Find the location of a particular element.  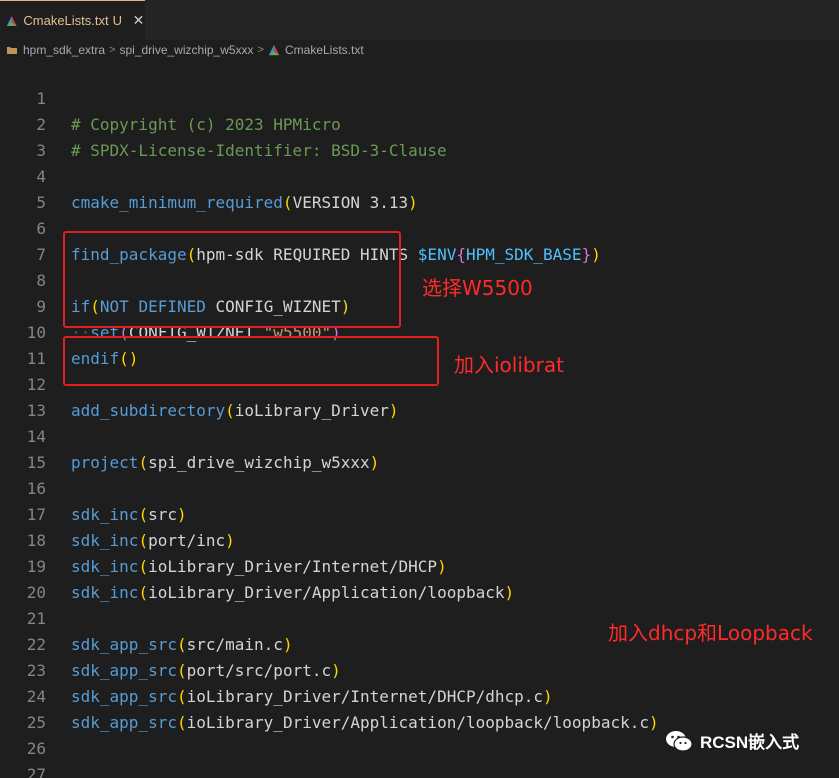

annotation-iolib: 加入iolibrat is located at coordinates (509, 365).